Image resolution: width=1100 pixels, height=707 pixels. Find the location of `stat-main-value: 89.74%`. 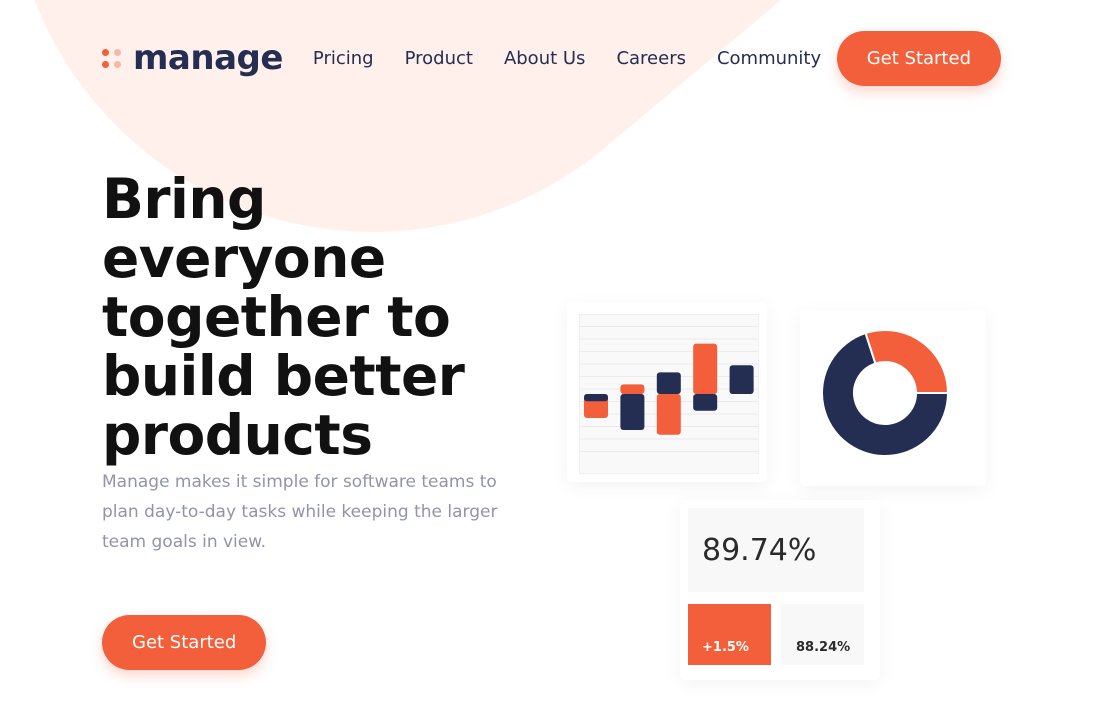

stat-main-value: 89.74% is located at coordinates (759, 550).